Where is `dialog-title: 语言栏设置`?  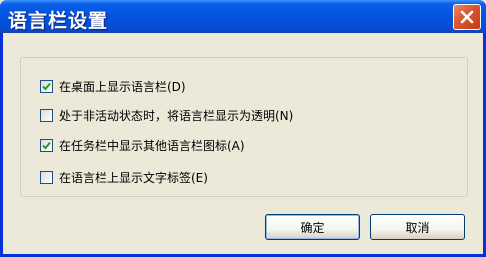 dialog-title: 语言栏设置 is located at coordinates (58, 21).